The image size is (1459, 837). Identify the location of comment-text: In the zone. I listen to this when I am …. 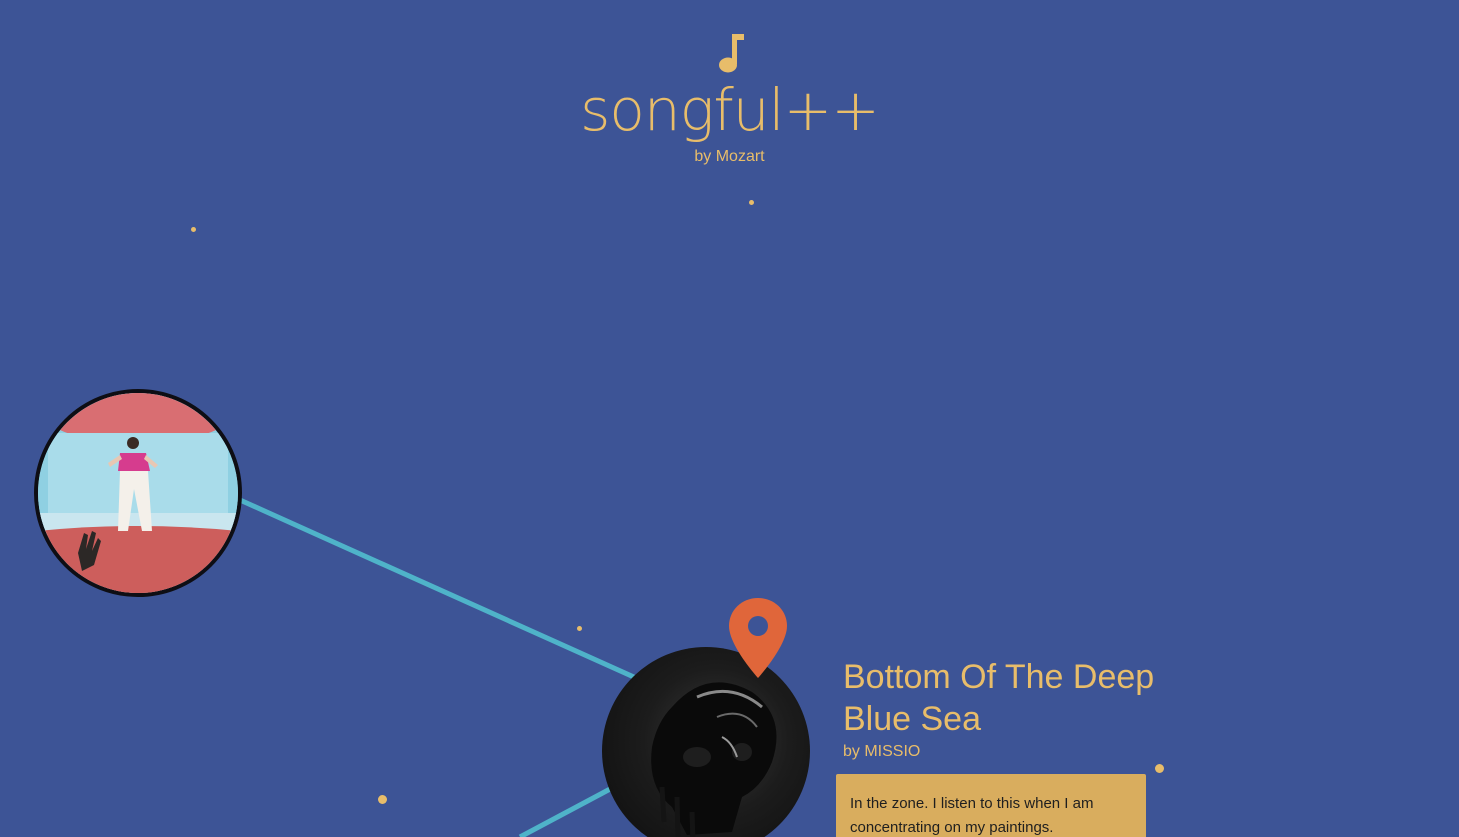
(972, 815).